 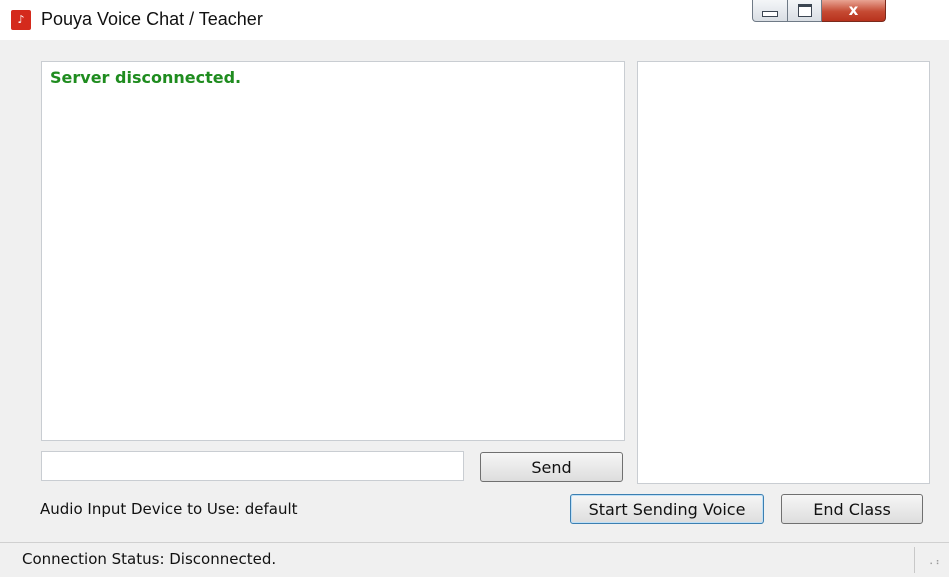 I want to click on window-frame-edge, so click(x=5, y=291).